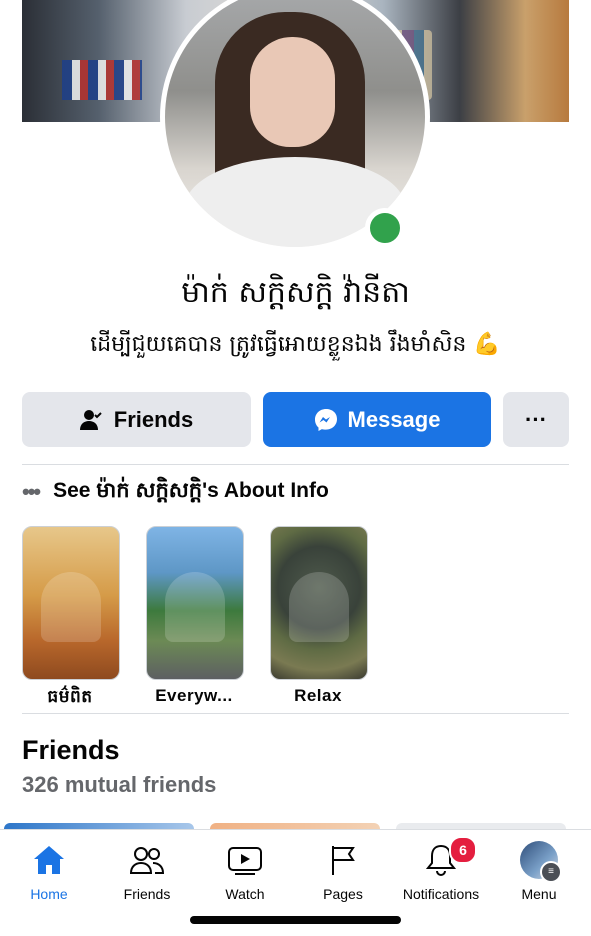  What do you see at coordinates (539, 894) in the screenshot?
I see `tab-label: Menu` at bounding box center [539, 894].